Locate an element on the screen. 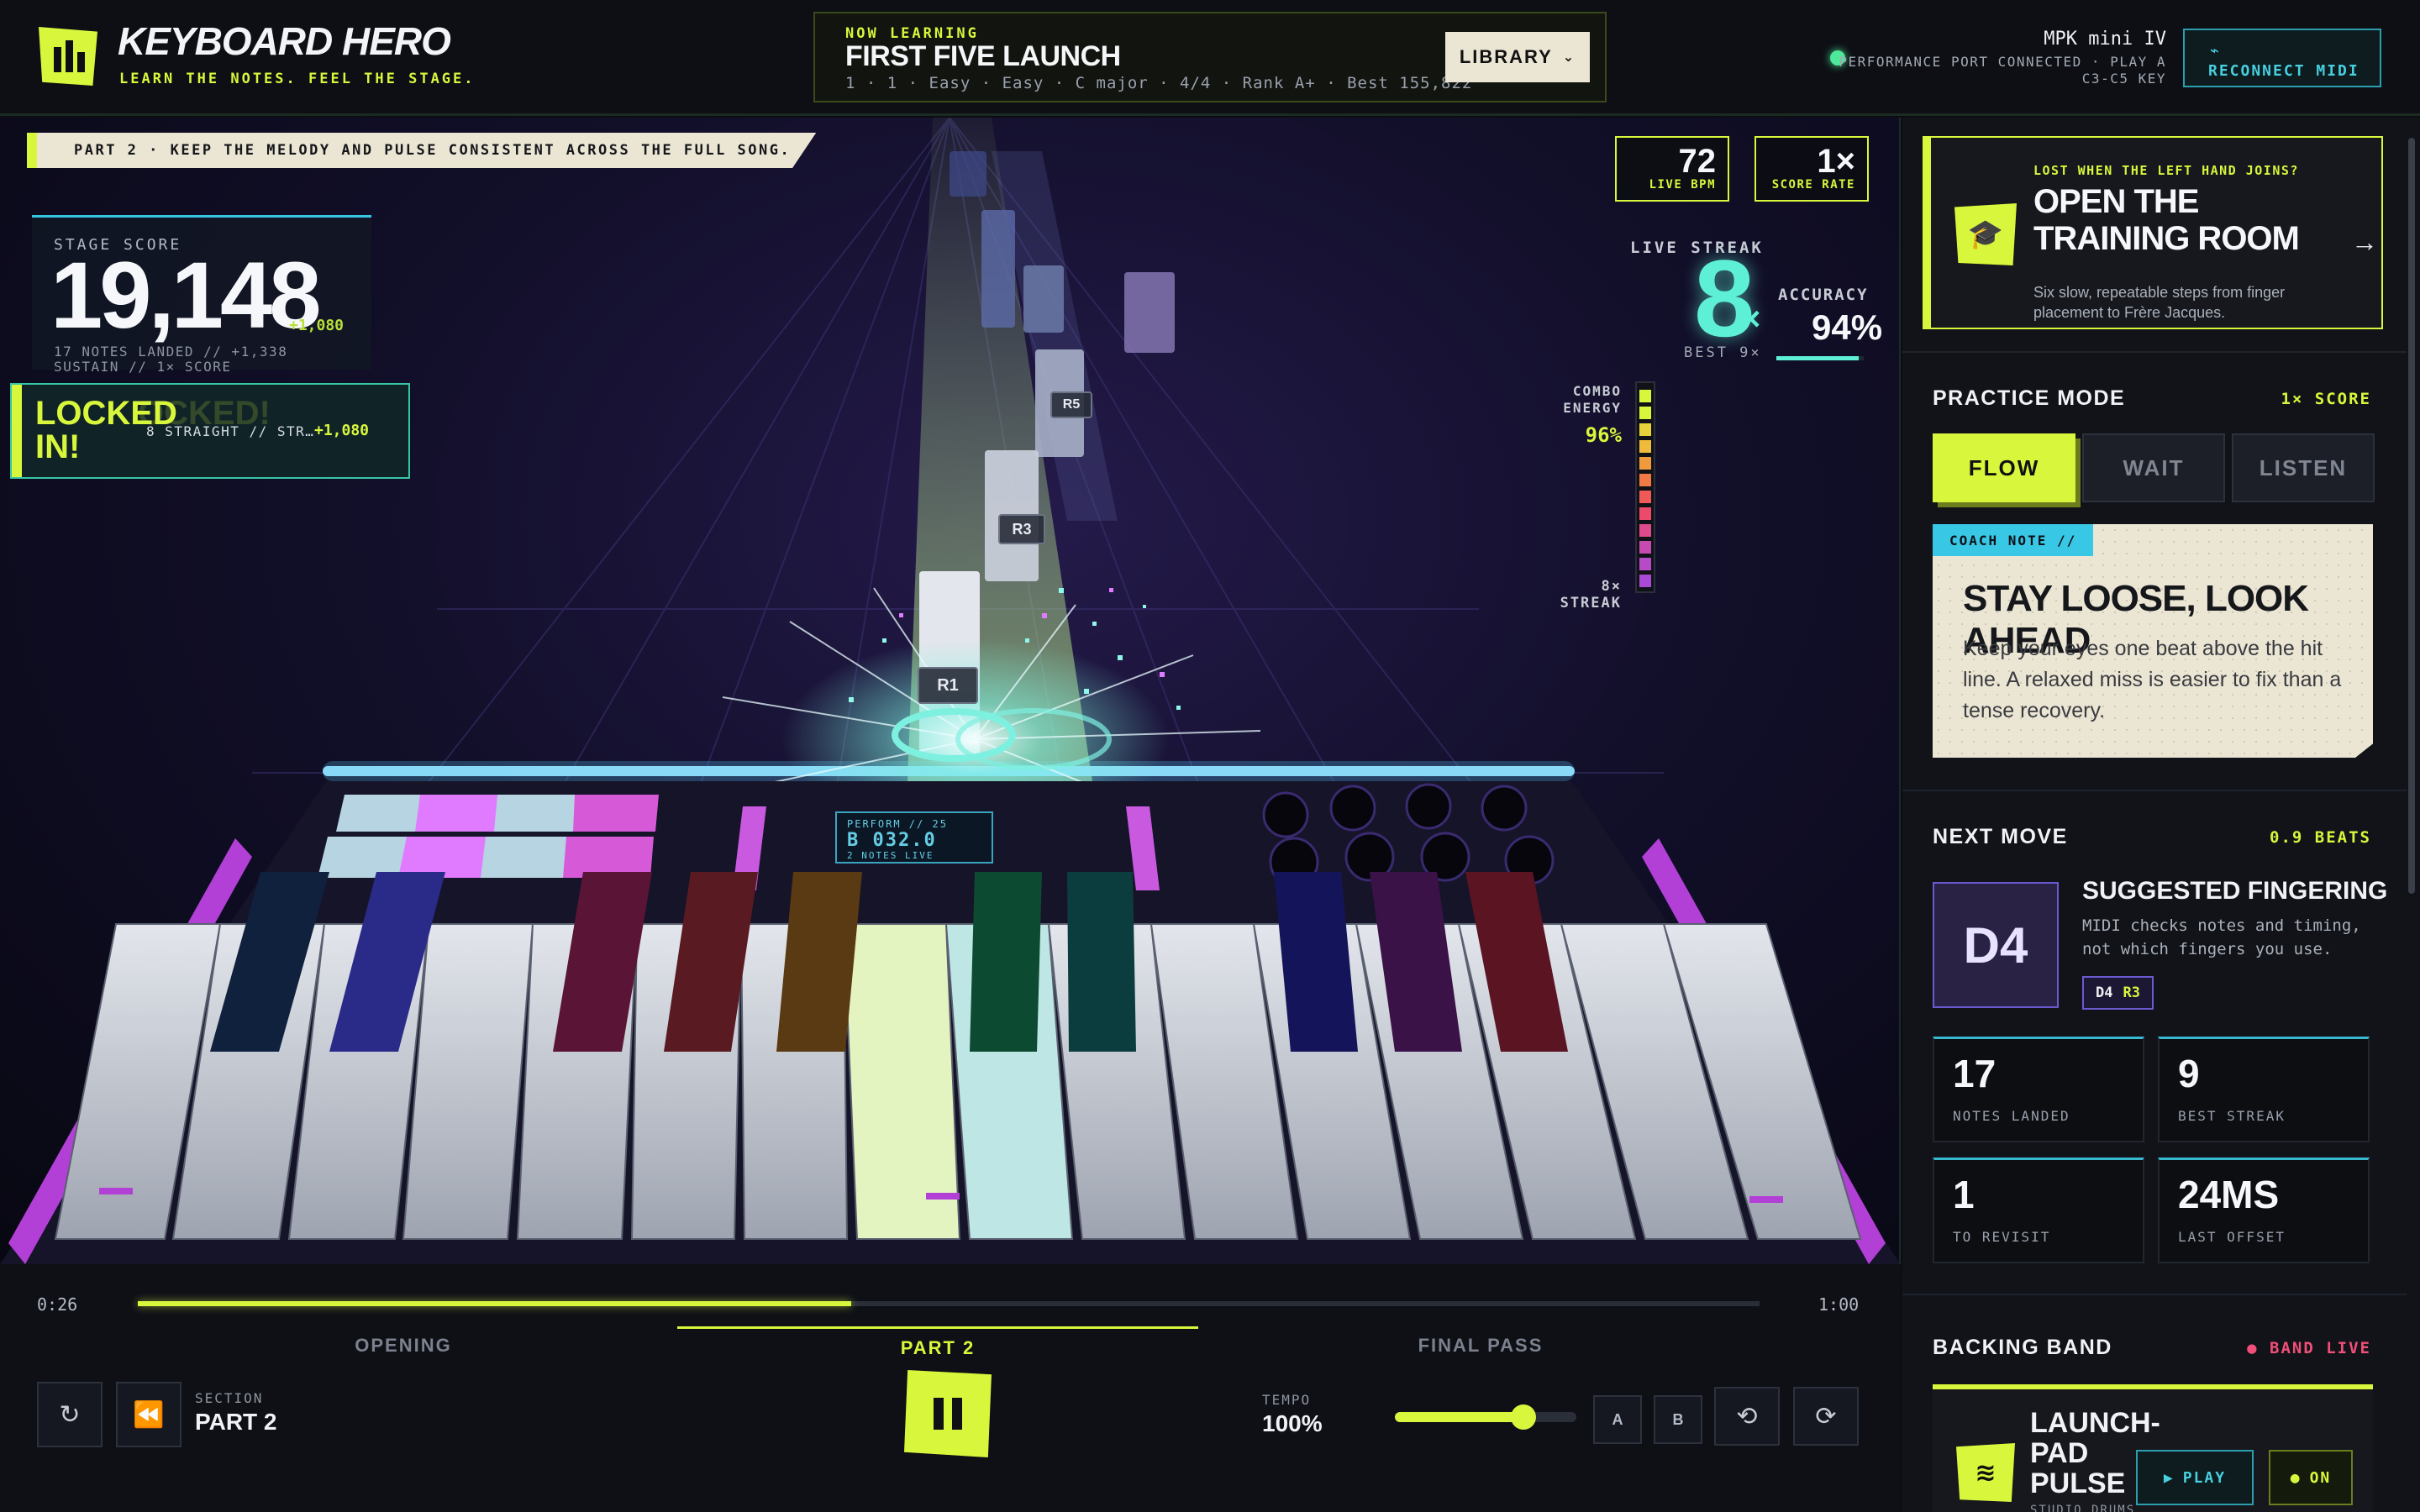 This screenshot has width=2420, height=1512. loop-icon: ⟲ is located at coordinates (1747, 1416).